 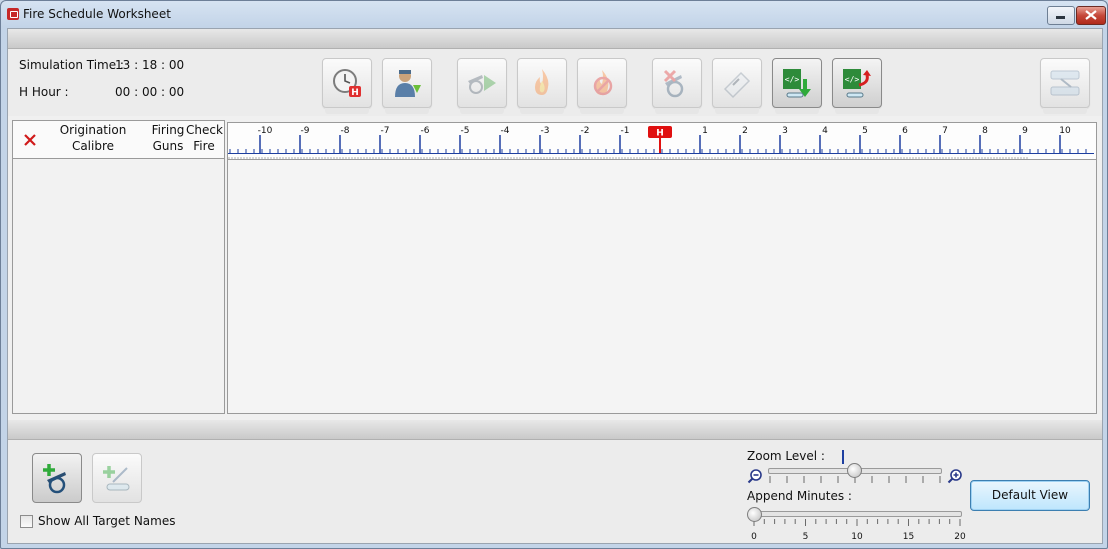 What do you see at coordinates (93, 146) in the screenshot?
I see `calibre-header: Calibre` at bounding box center [93, 146].